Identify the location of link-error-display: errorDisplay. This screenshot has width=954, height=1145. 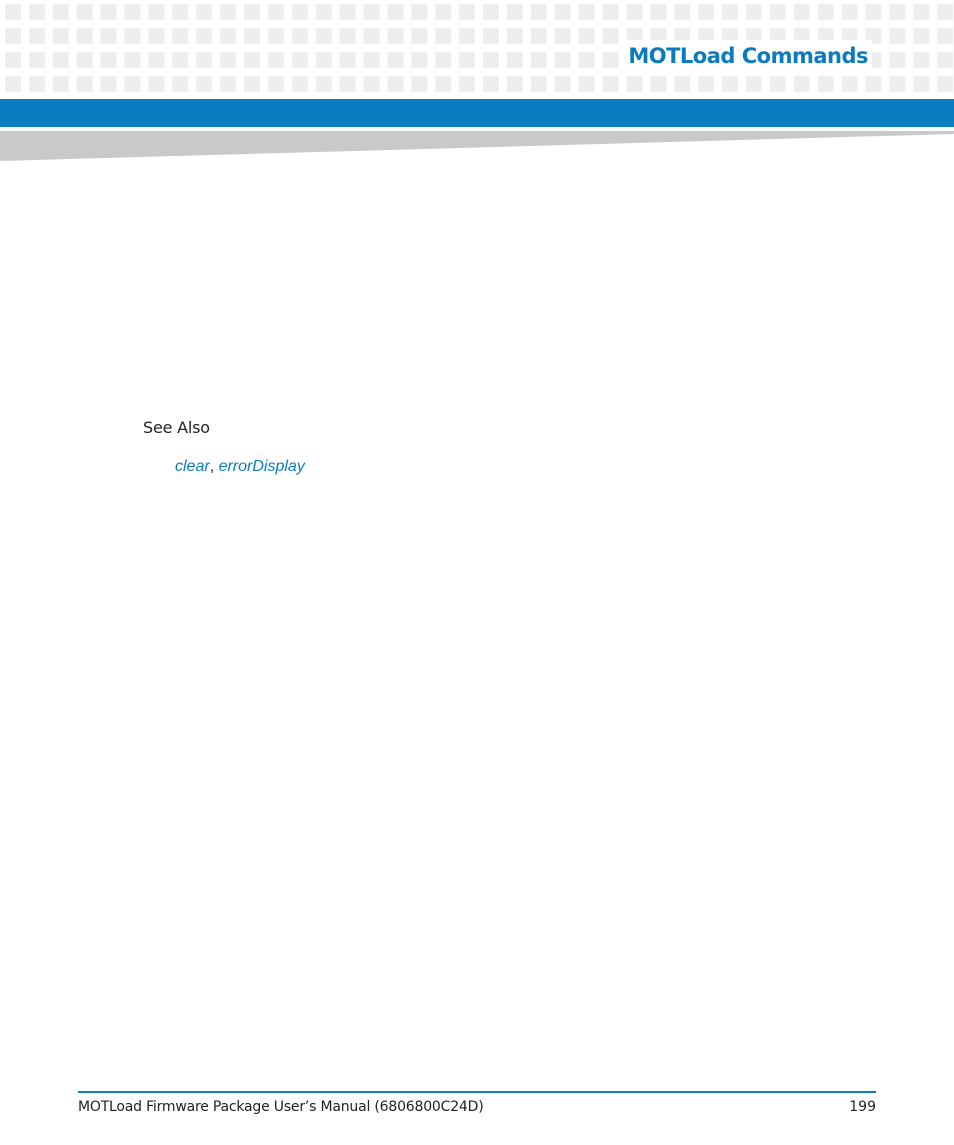
(262, 466).